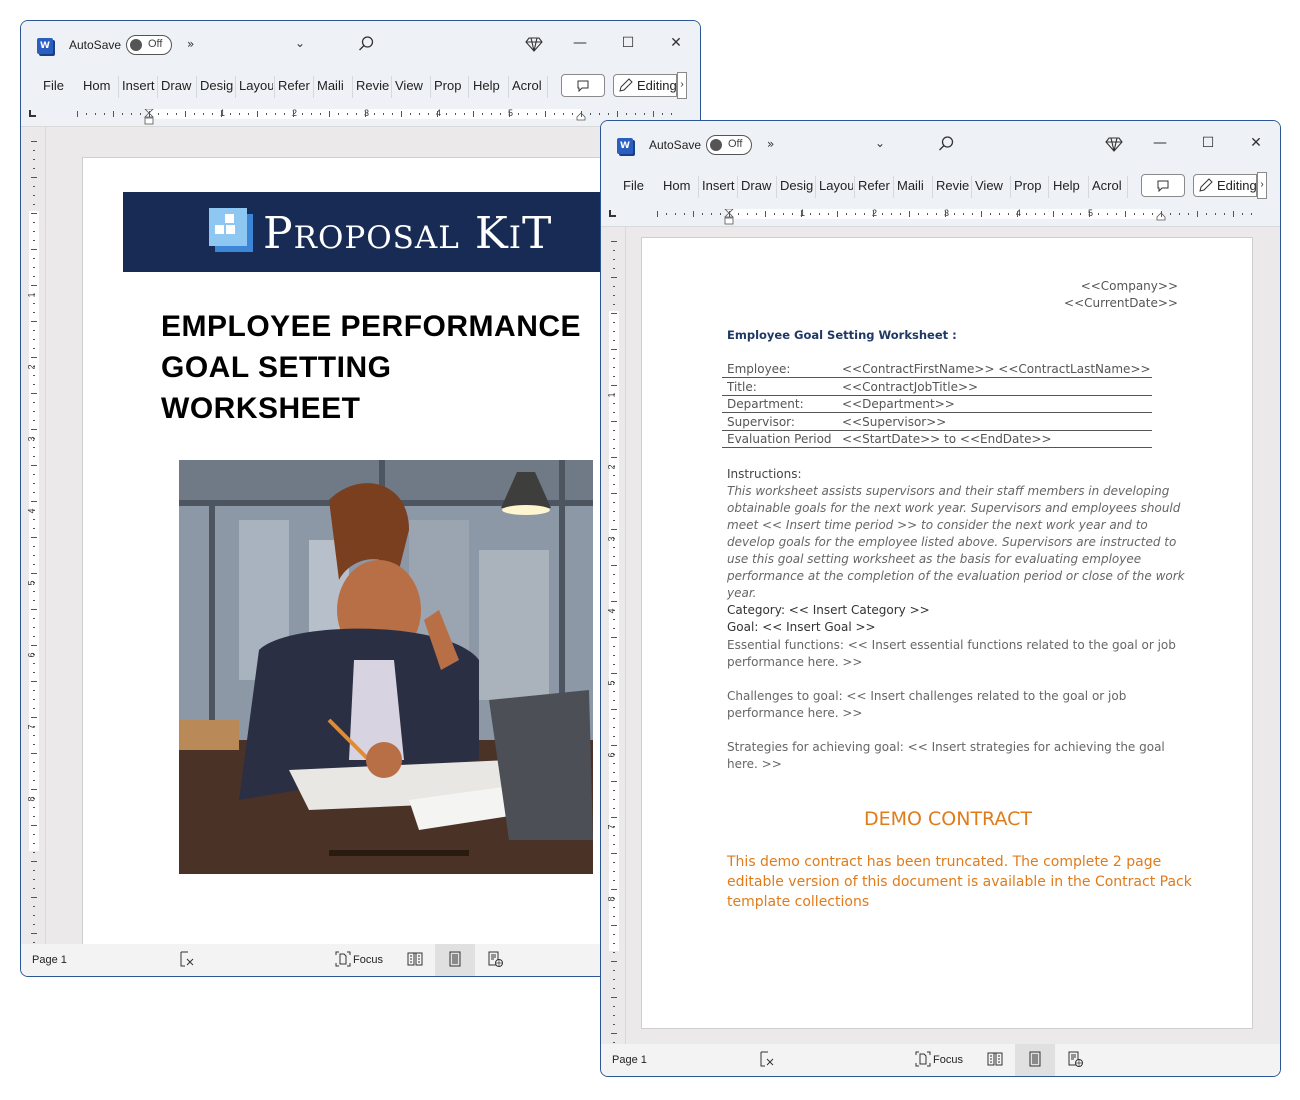 This screenshot has width=1300, height=1100. Describe the element at coordinates (1121, 303) in the screenshot. I see `date-placeholder: <<CurrentDate>>` at that location.